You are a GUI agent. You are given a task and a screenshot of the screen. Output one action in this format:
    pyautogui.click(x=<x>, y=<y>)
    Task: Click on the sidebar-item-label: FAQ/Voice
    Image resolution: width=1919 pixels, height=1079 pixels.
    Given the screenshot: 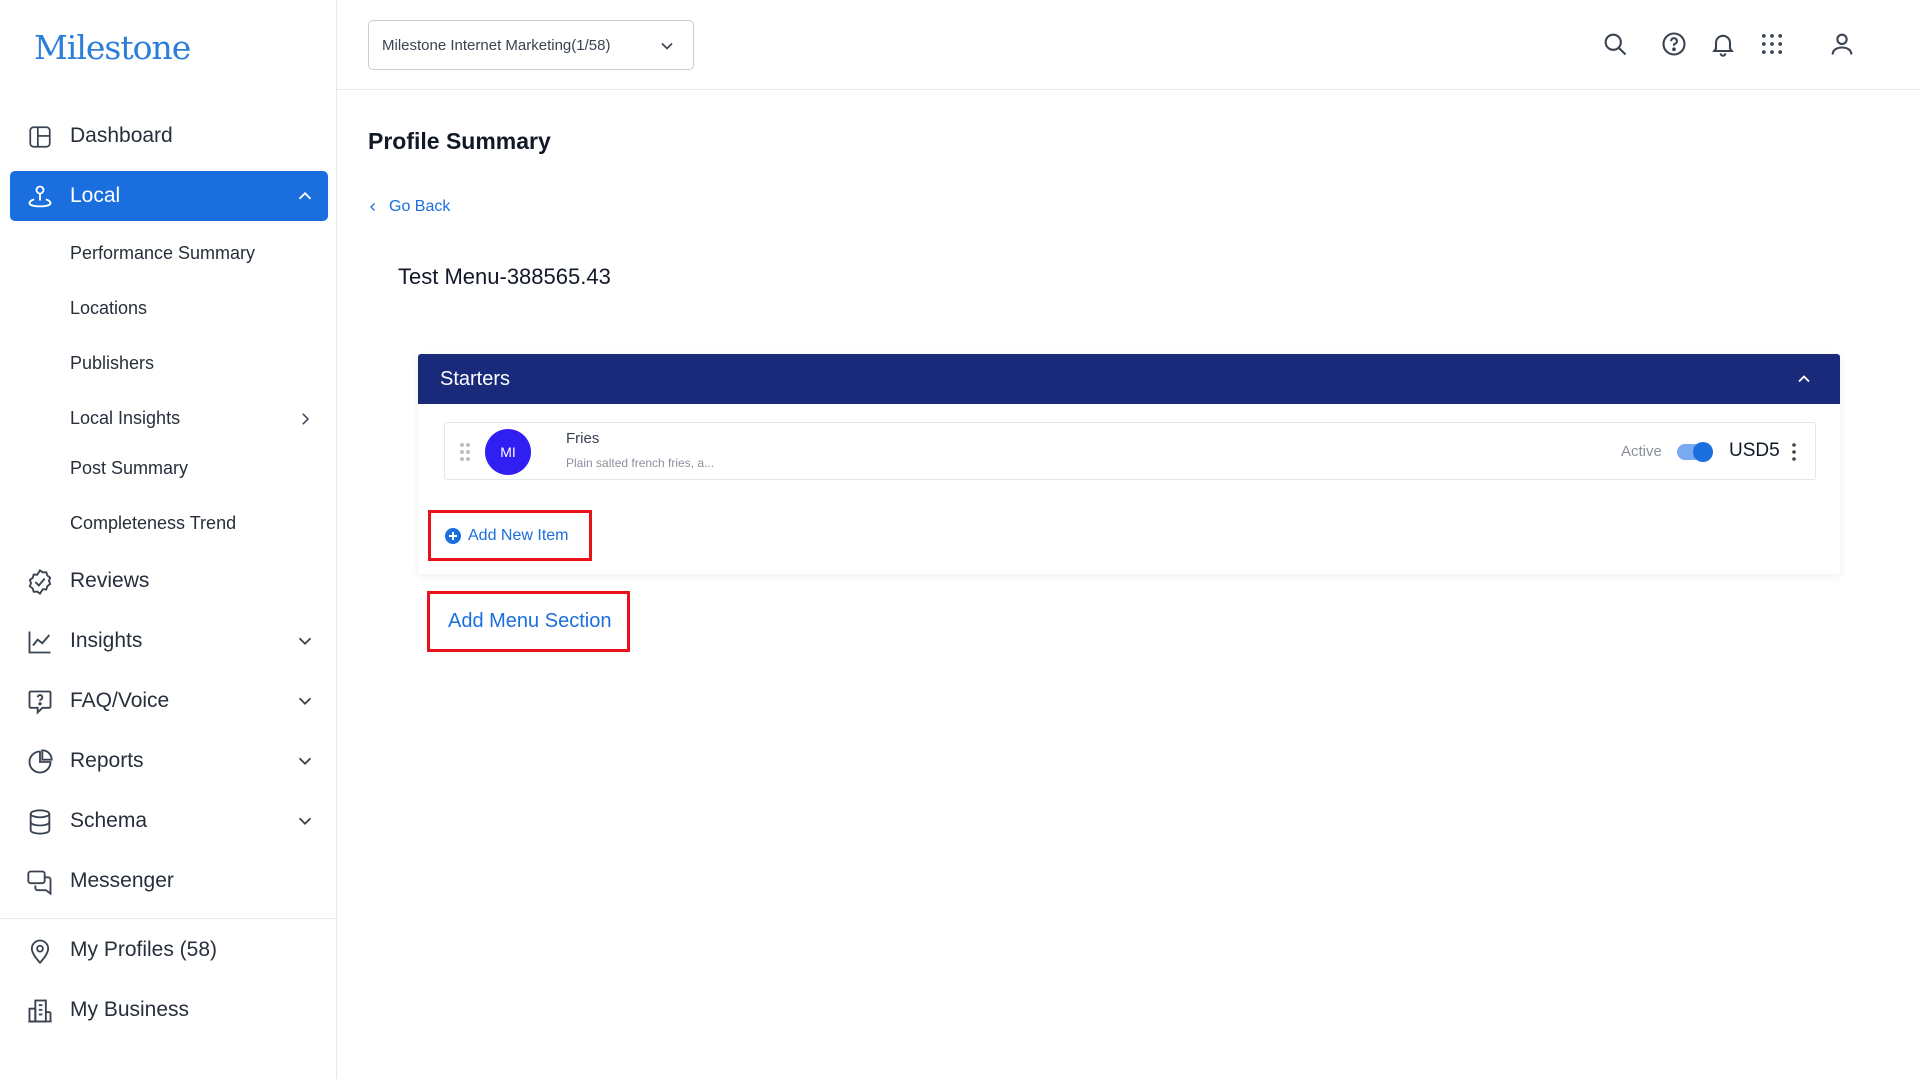 What is the action you would take?
    pyautogui.click(x=120, y=700)
    